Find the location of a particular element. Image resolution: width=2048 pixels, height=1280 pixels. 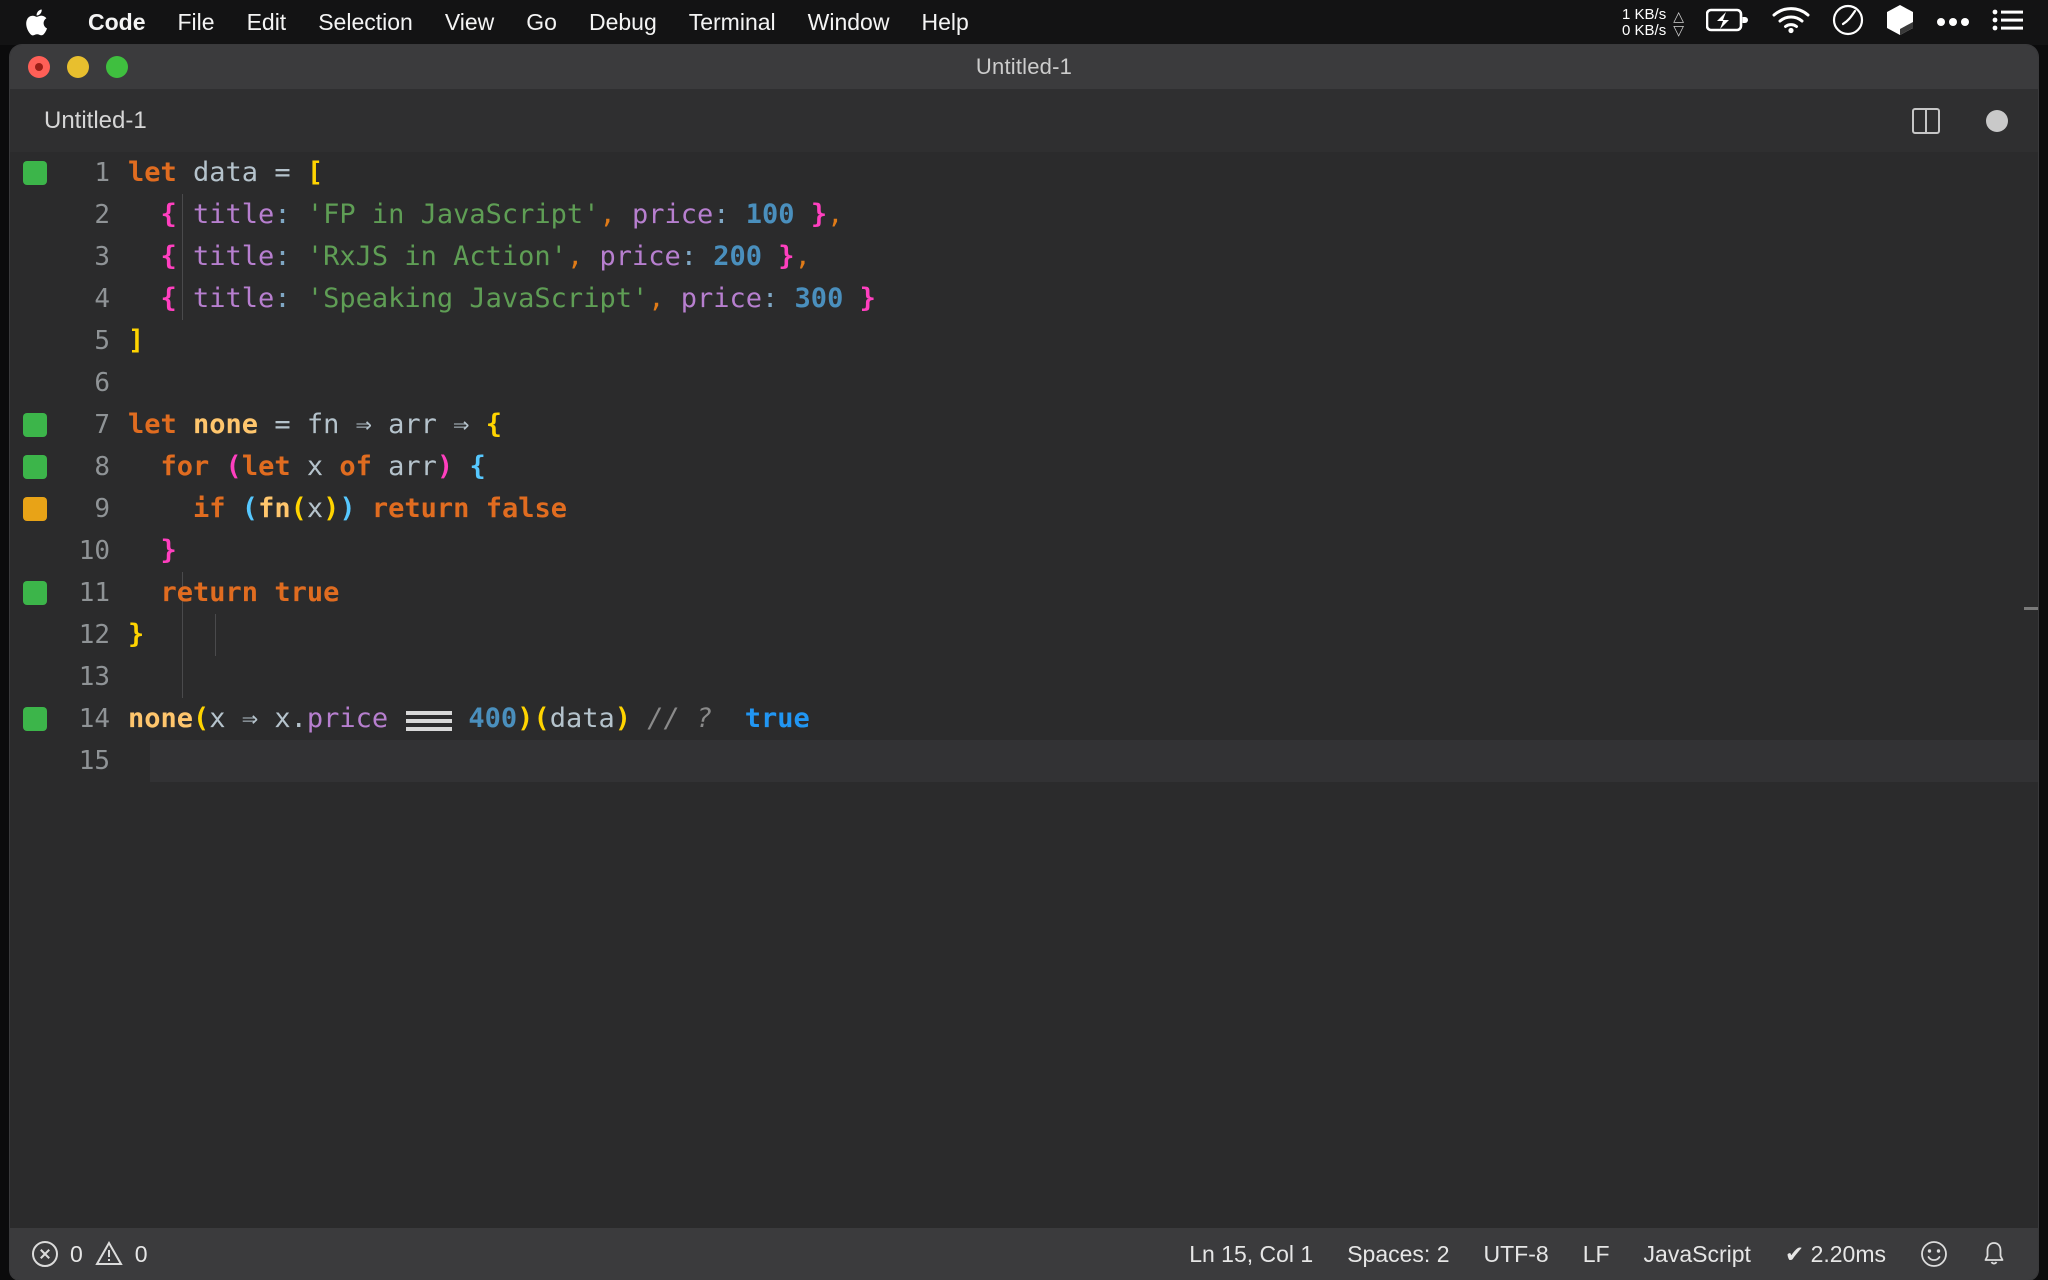

menu-item-file: File is located at coordinates (196, 22).